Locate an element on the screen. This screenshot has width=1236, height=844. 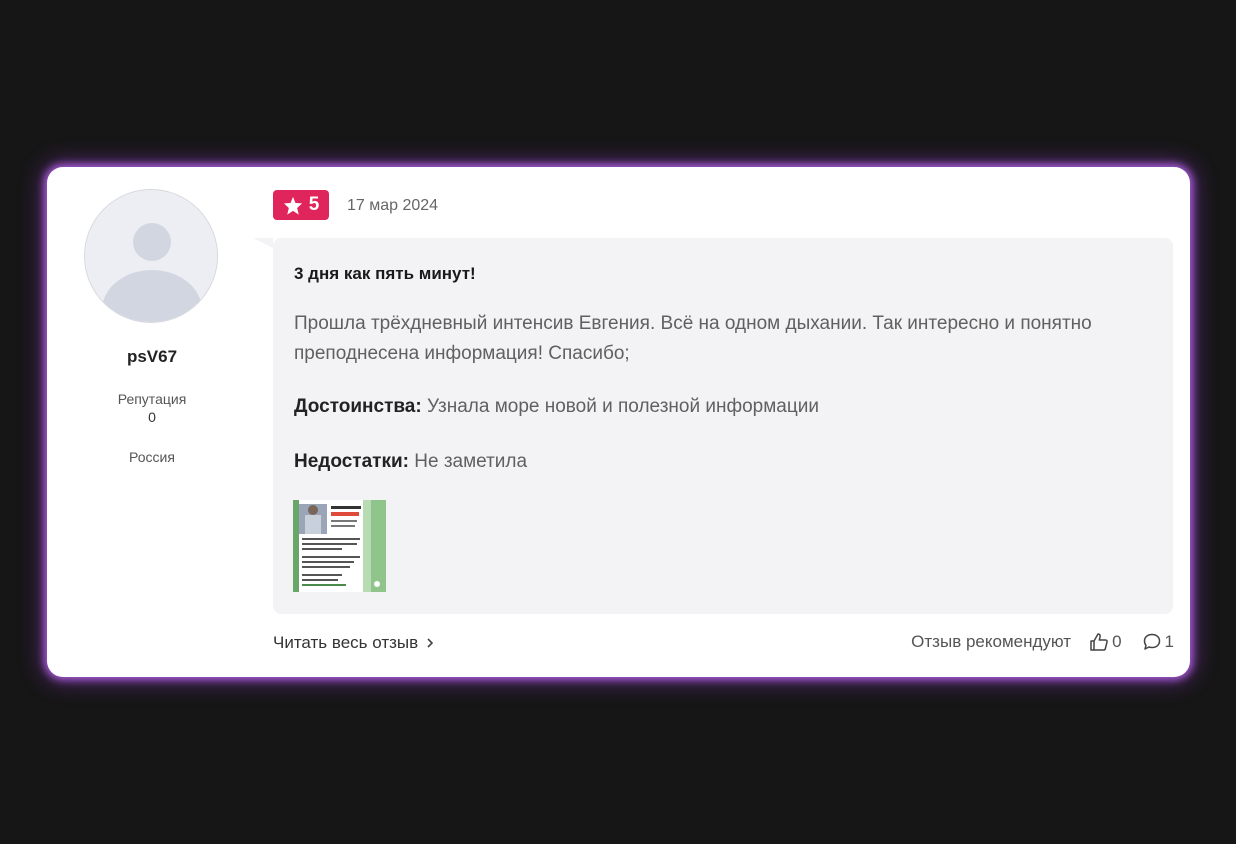
pros-label: Достоинства: is located at coordinates (358, 406).